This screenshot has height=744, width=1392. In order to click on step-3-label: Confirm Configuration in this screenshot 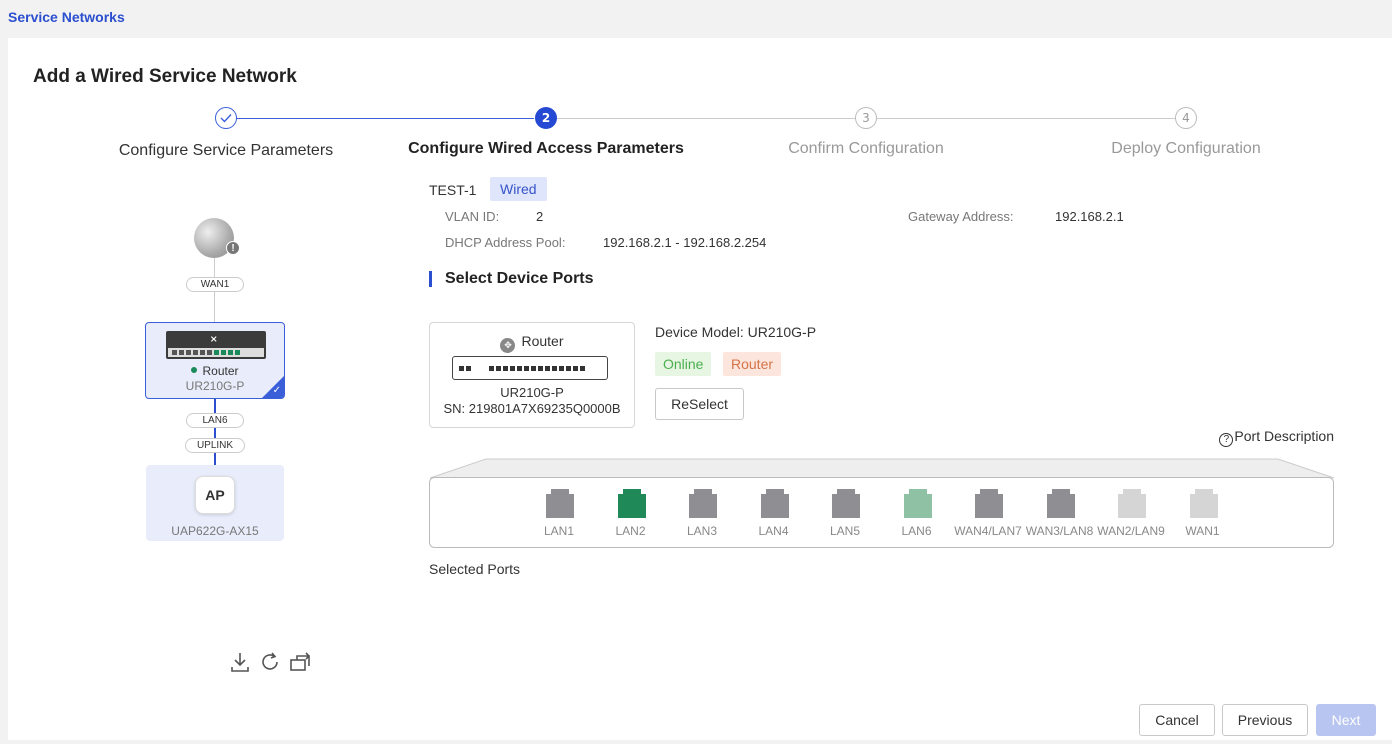, I will do `click(866, 148)`.